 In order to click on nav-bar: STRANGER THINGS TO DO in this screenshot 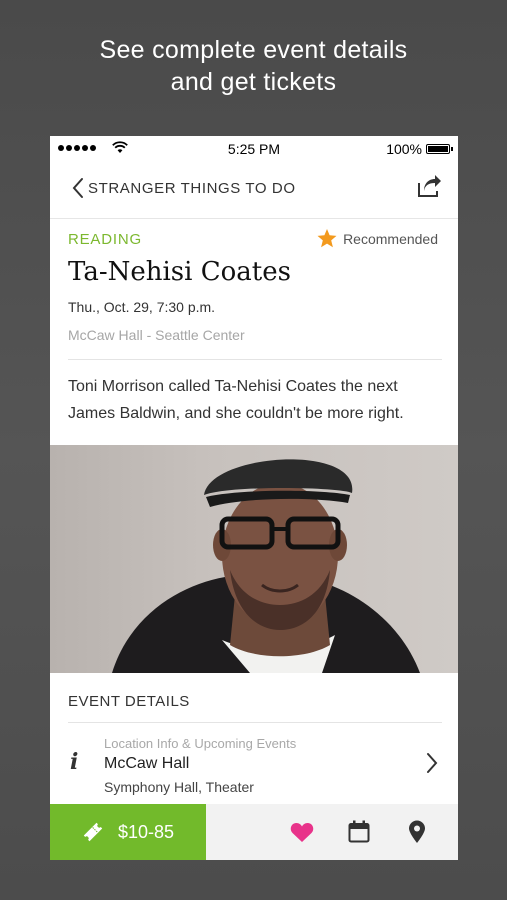, I will do `click(254, 190)`.